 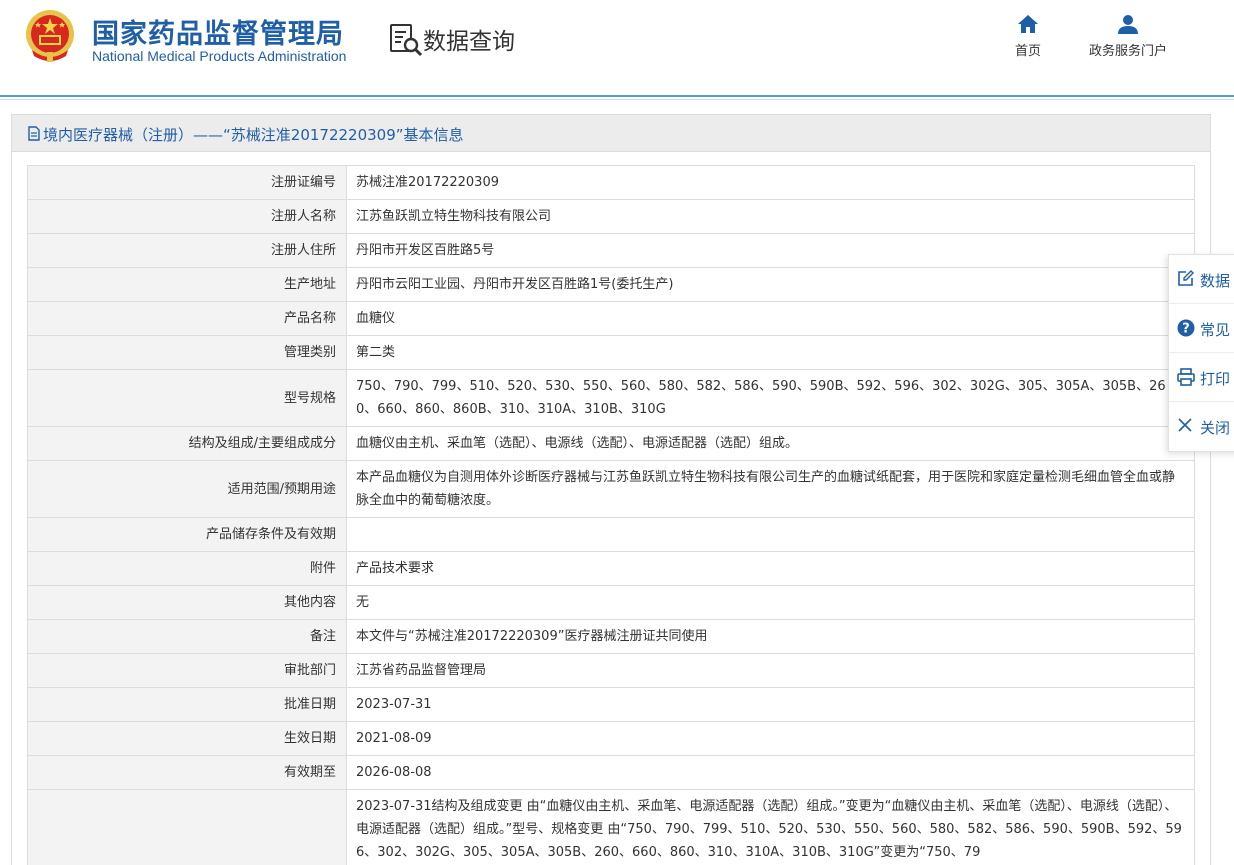 I want to click on detail-row: 附件 产品技术要求, so click(x=611, y=568).